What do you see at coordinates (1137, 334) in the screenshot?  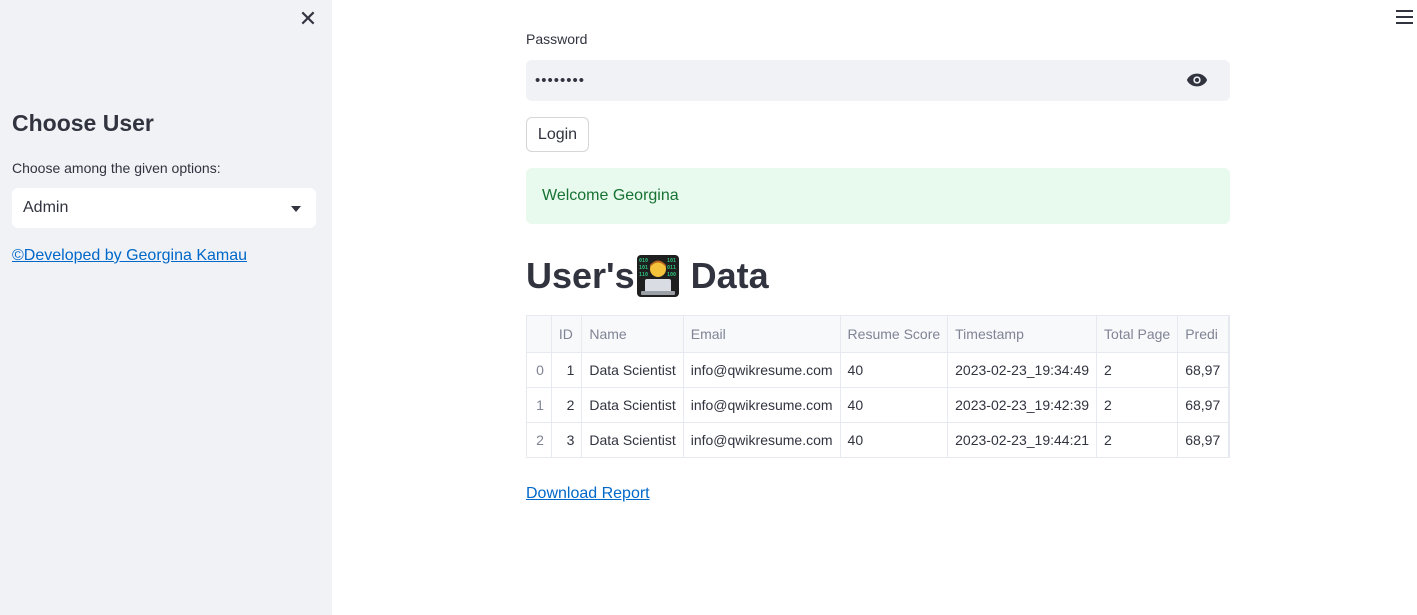 I see `column-header: Total Page` at bounding box center [1137, 334].